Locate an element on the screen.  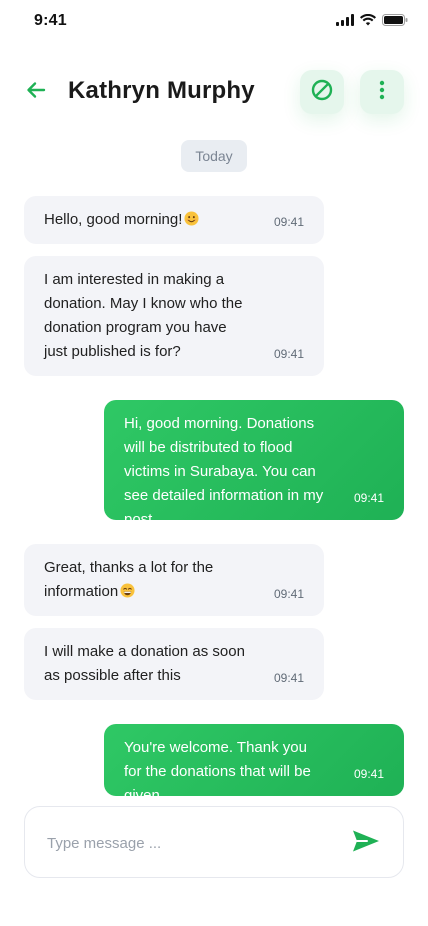
status-time: 9:41 is located at coordinates (50, 20).